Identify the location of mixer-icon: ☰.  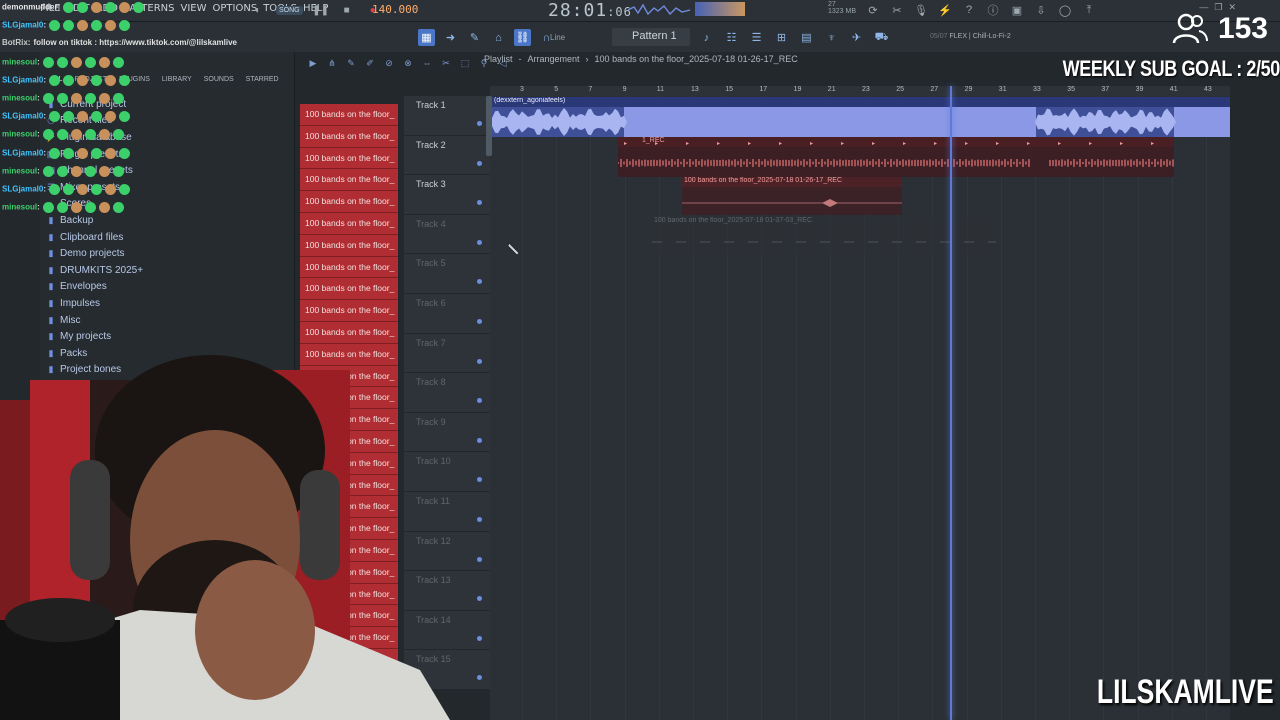
(756, 37).